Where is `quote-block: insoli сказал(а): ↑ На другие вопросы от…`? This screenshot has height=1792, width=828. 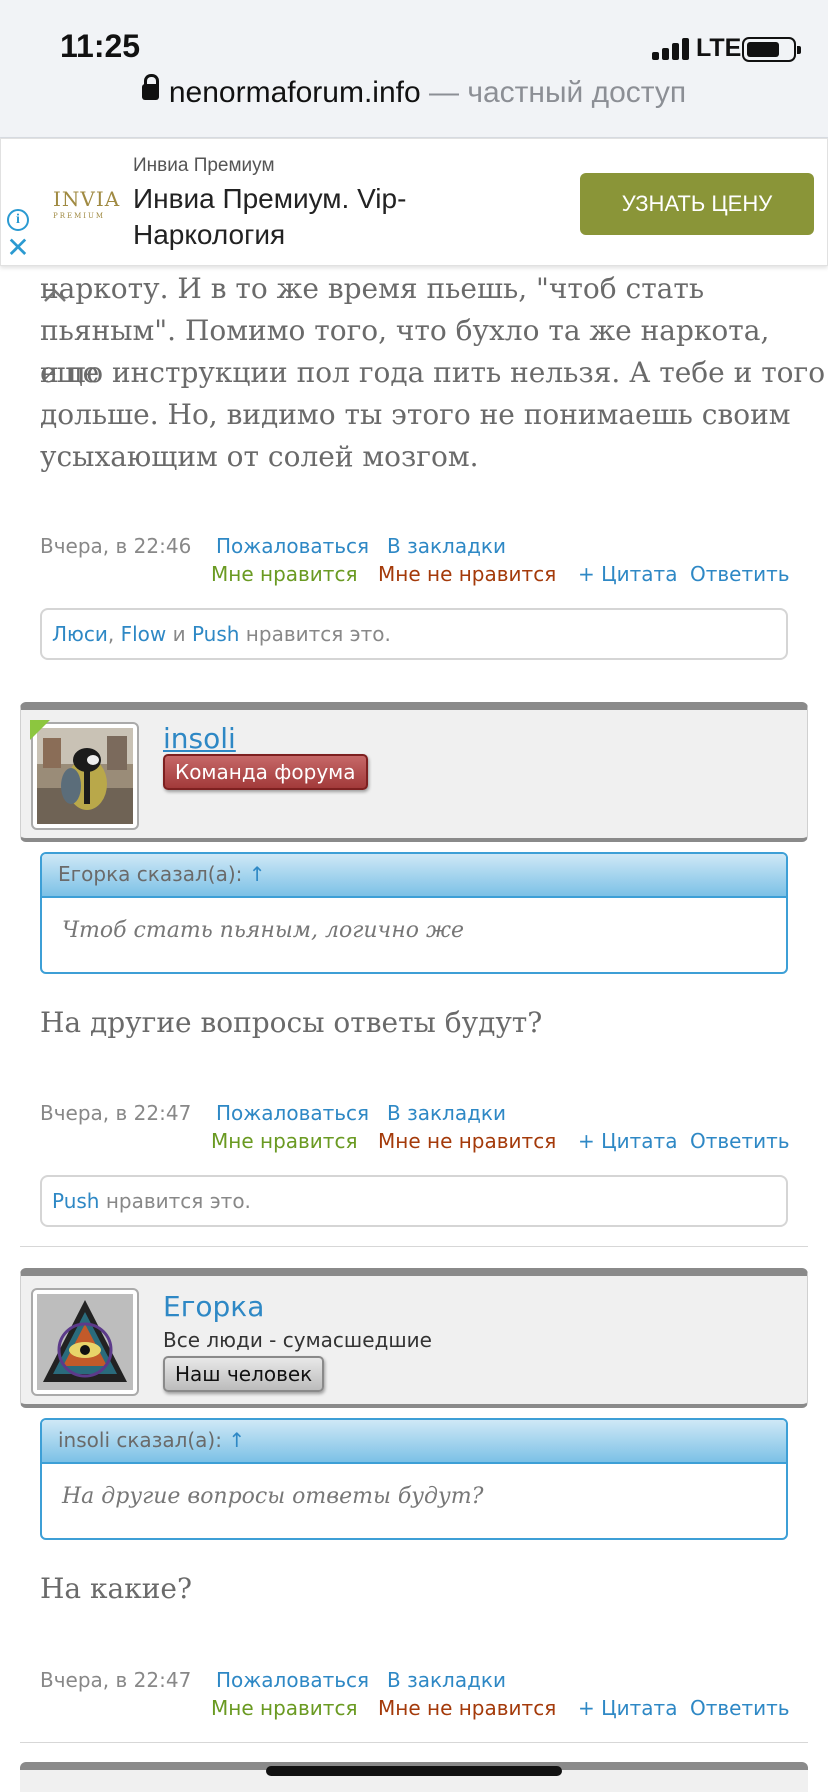
quote-block: insoli сказал(а): ↑ На другие вопросы от… is located at coordinates (414, 1479).